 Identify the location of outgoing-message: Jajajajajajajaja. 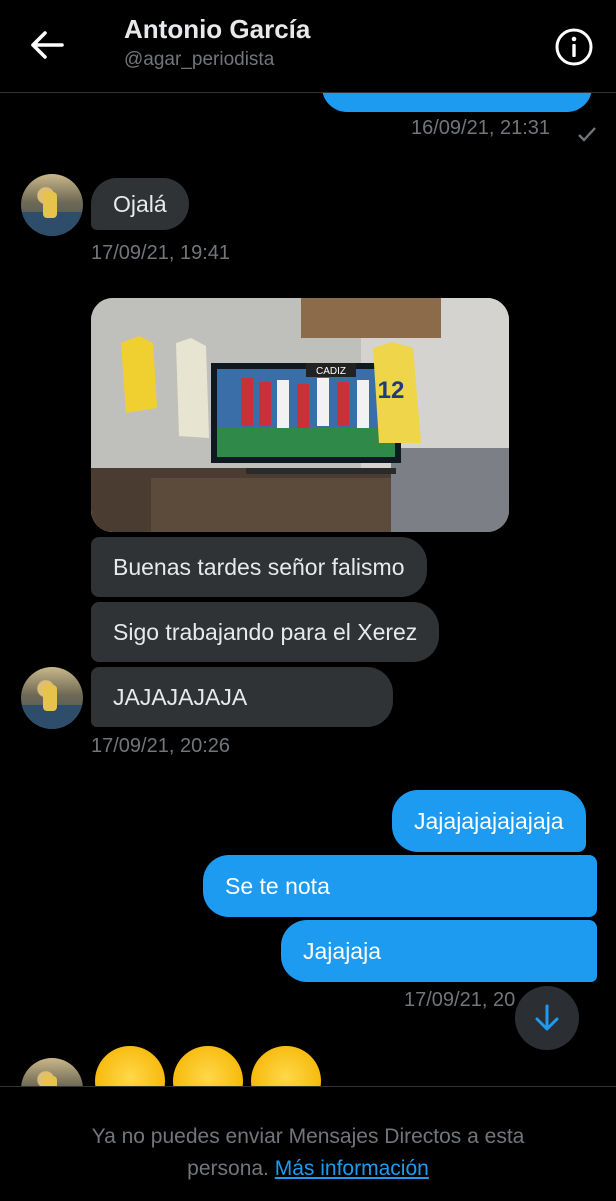
(489, 821).